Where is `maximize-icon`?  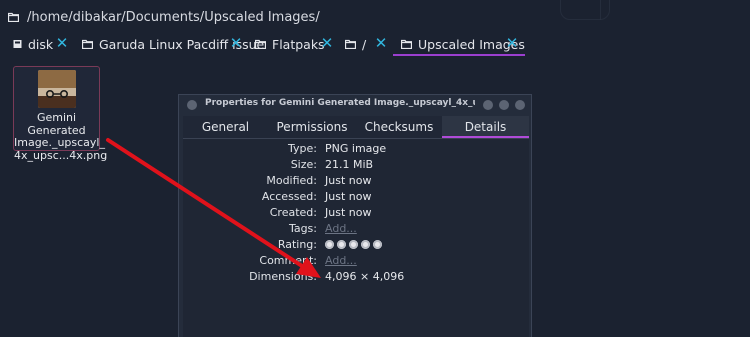 maximize-icon is located at coordinates (504, 105).